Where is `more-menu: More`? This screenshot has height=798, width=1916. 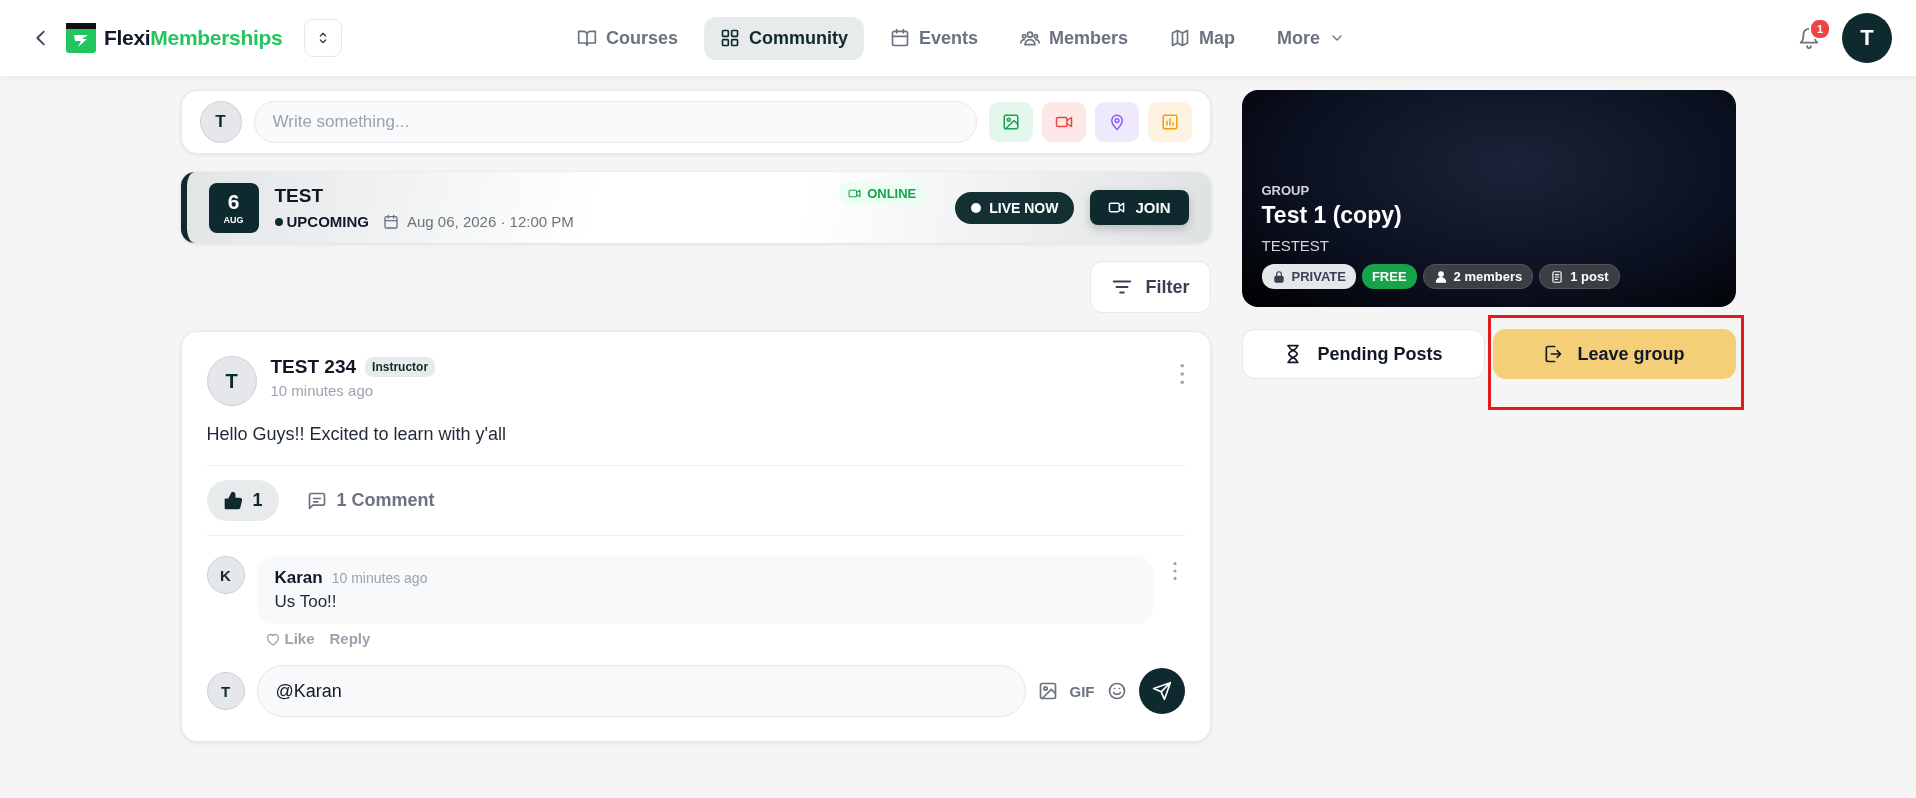 more-menu: More is located at coordinates (1311, 38).